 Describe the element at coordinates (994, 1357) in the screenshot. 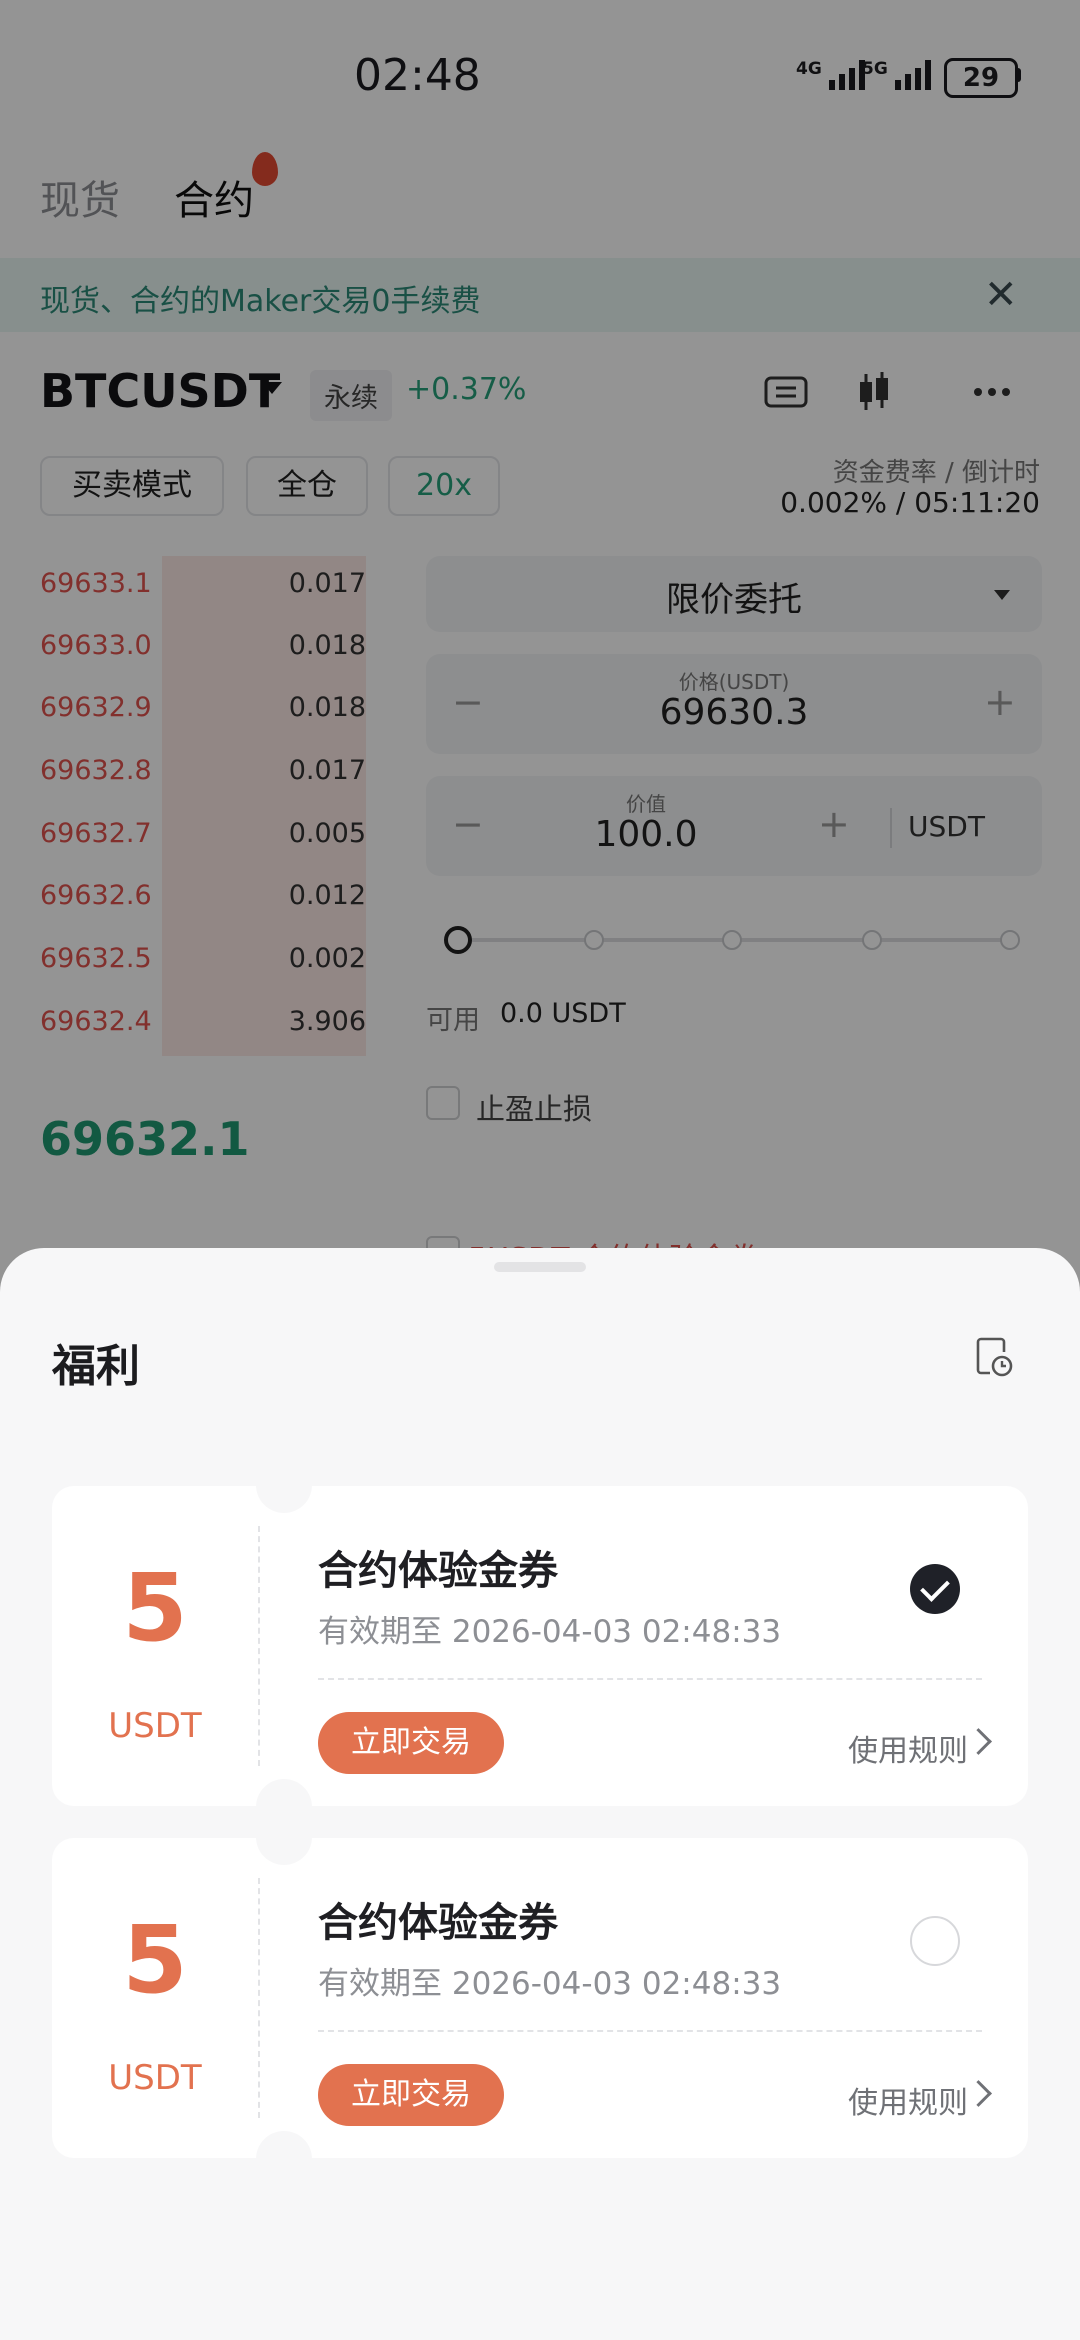

I see `history-icon` at that location.